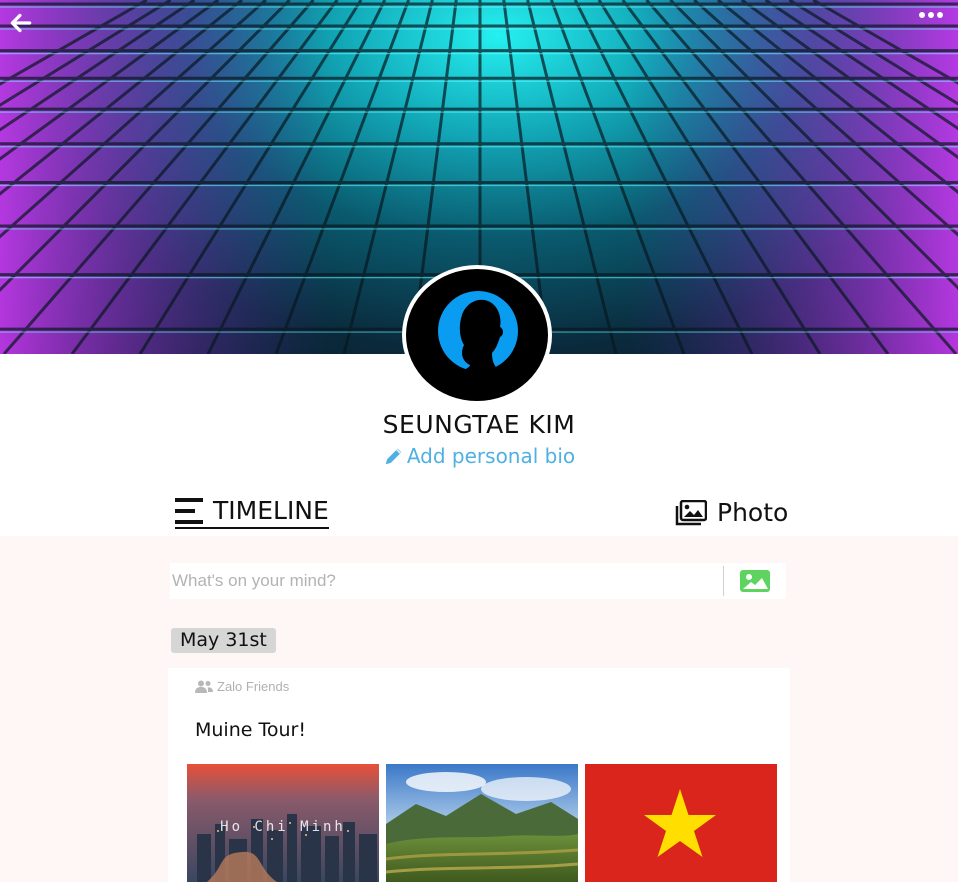 This screenshot has width=958, height=882. I want to click on tab-timeline: TIMELINE, so click(252, 512).